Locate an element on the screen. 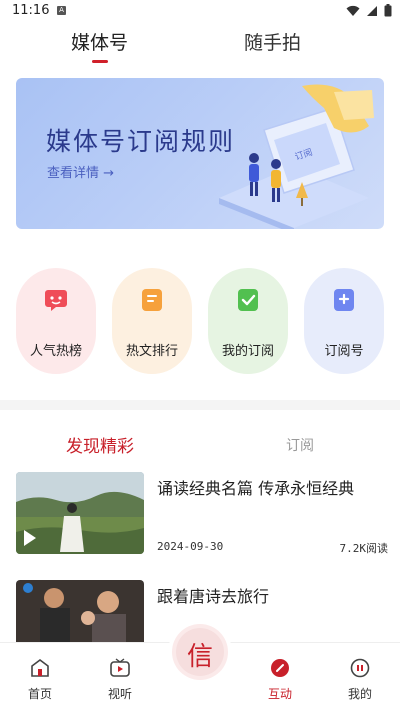 This screenshot has height=711, width=400. battery-icon is located at coordinates (388, 10).